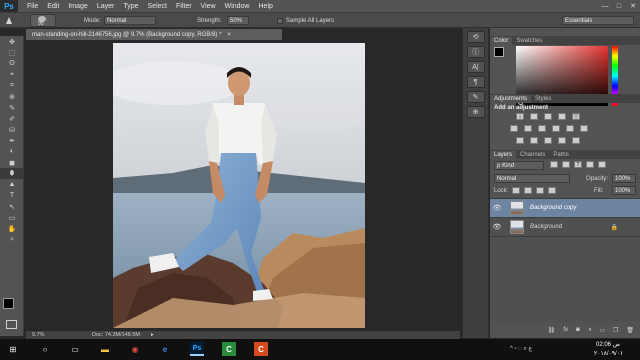  I want to click on close-button: ✕, so click(633, 6).